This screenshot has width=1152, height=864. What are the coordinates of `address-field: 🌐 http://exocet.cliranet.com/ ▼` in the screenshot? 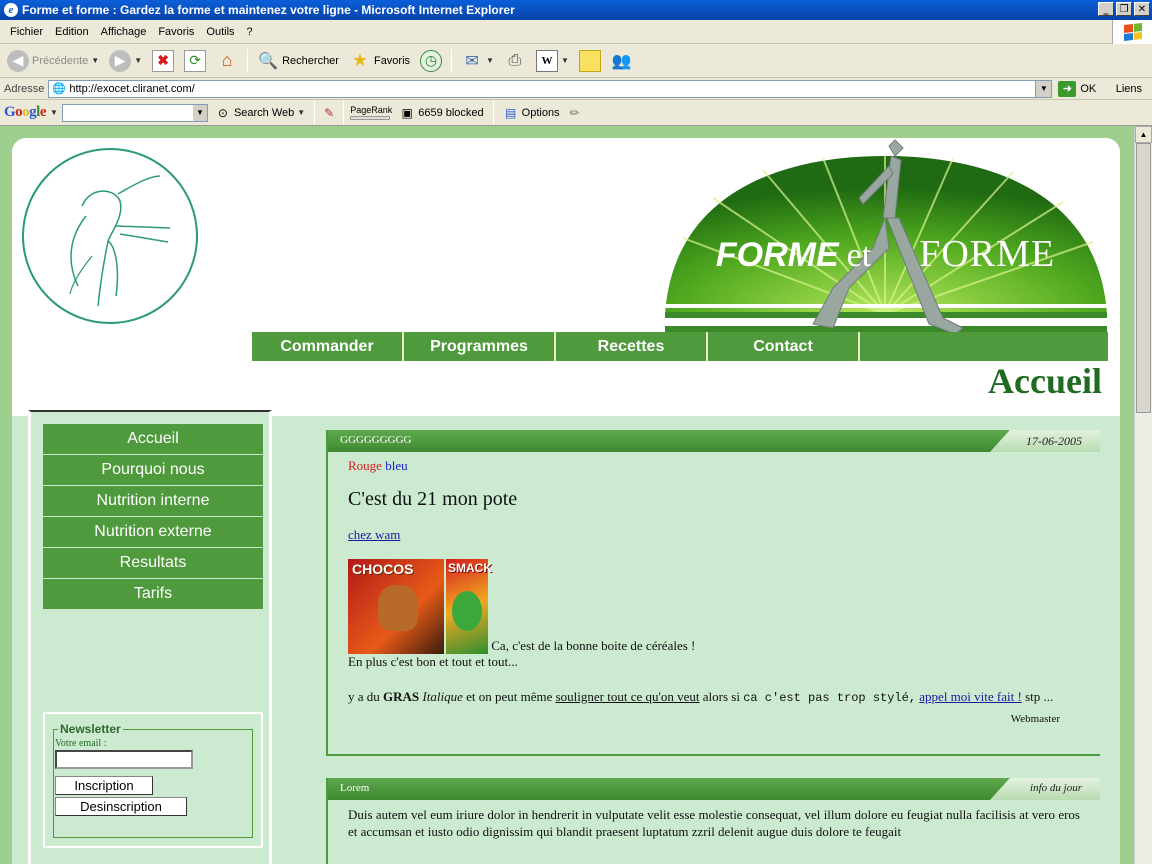 It's located at (550, 88).